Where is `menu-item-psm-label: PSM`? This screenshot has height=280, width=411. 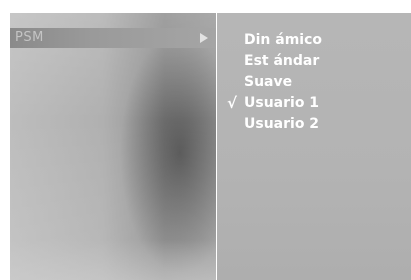
menu-item-psm-label: PSM is located at coordinates (29, 37).